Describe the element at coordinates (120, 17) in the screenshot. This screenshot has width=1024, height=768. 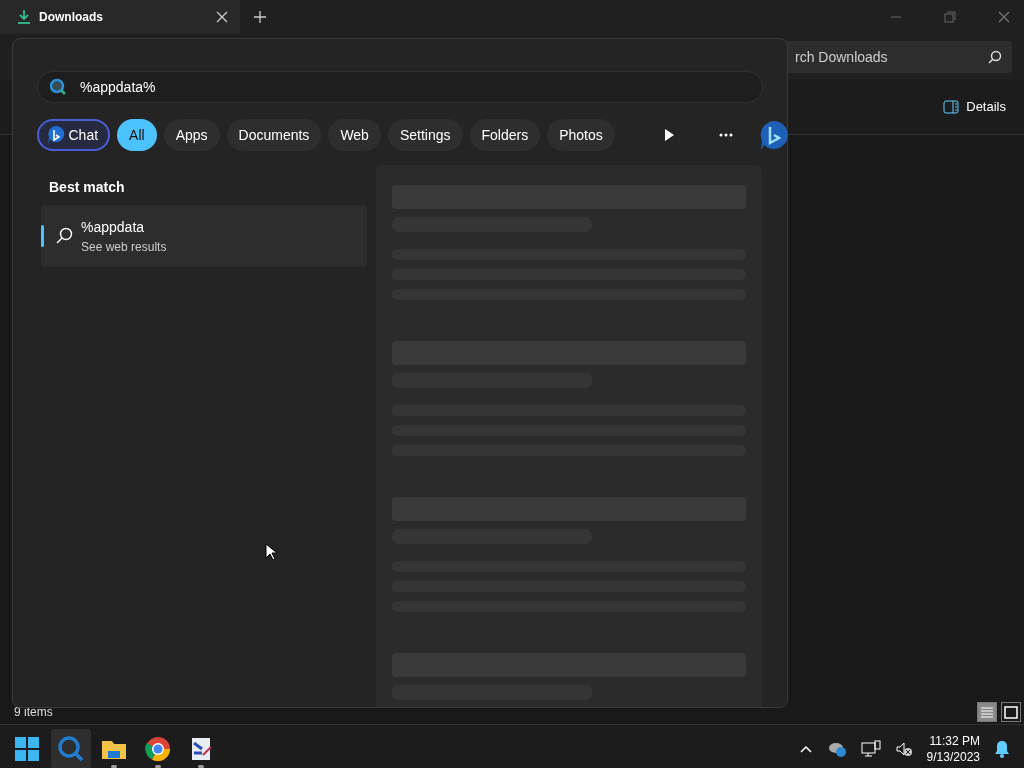
I see `window-tab: Downloads` at that location.